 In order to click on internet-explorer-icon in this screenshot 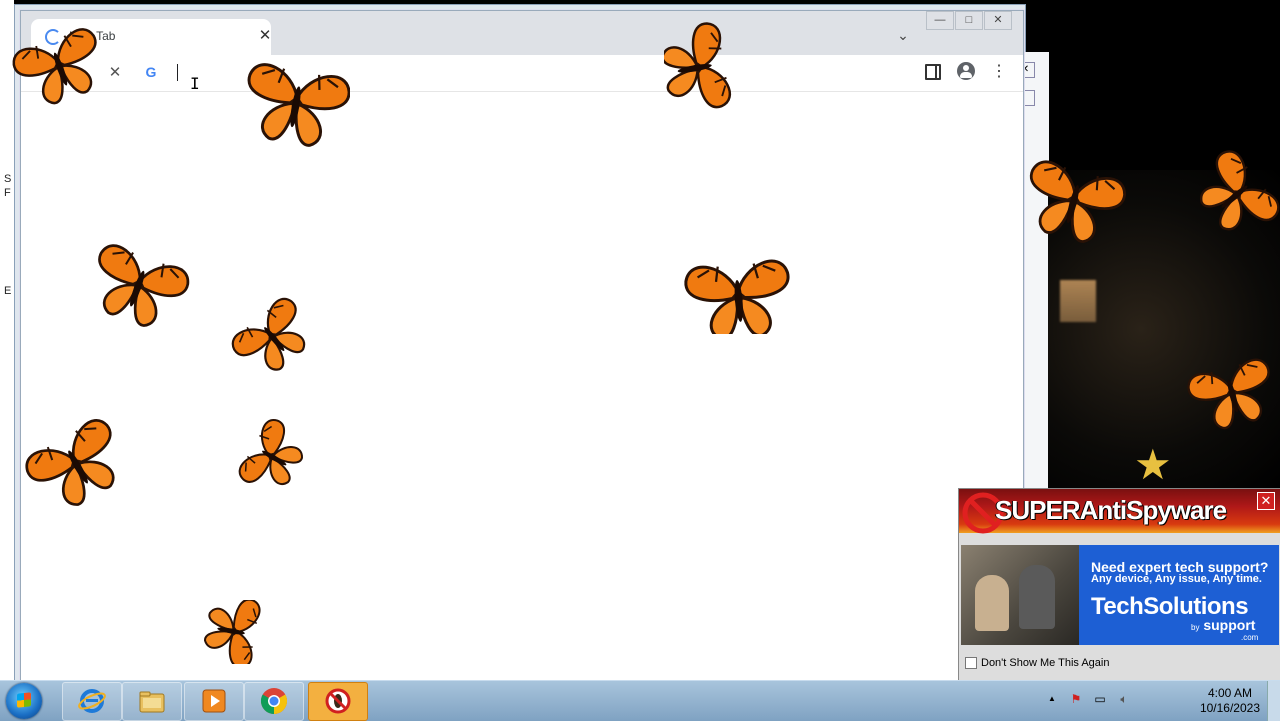, I will do `click(92, 701)`.